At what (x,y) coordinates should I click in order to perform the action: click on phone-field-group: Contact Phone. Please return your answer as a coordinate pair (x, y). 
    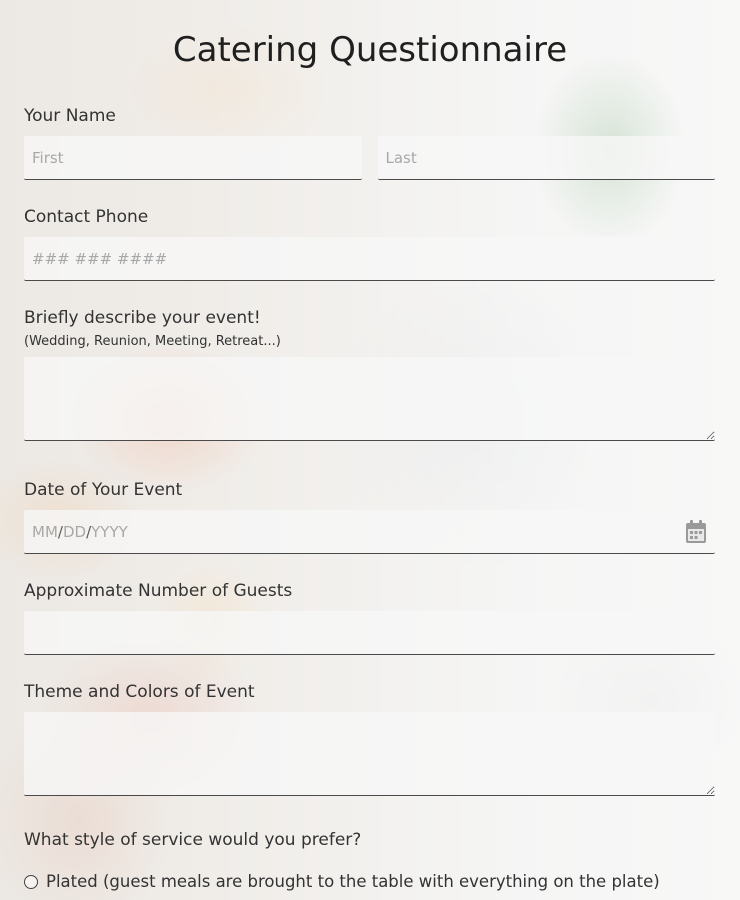
    Looking at the image, I should click on (369, 244).